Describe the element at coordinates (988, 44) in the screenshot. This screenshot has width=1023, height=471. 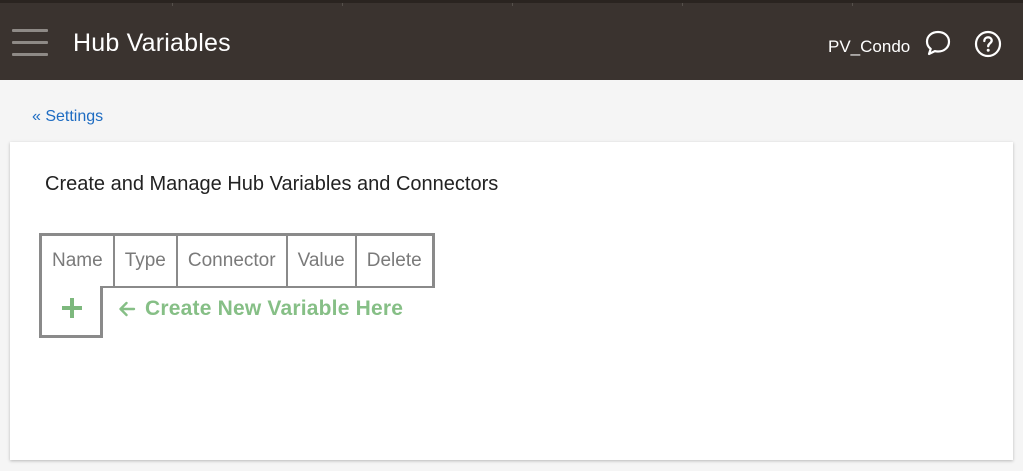
I see `help-circle-icon` at that location.